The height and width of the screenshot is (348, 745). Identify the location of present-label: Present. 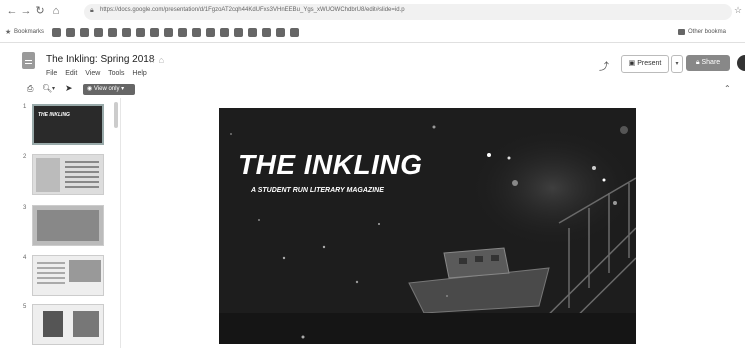
(649, 63).